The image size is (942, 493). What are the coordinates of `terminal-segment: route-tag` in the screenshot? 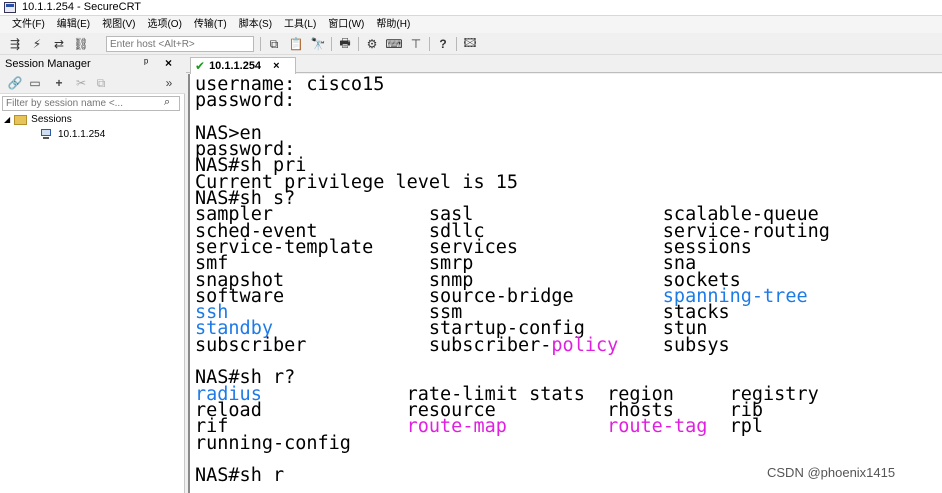 It's located at (657, 427).